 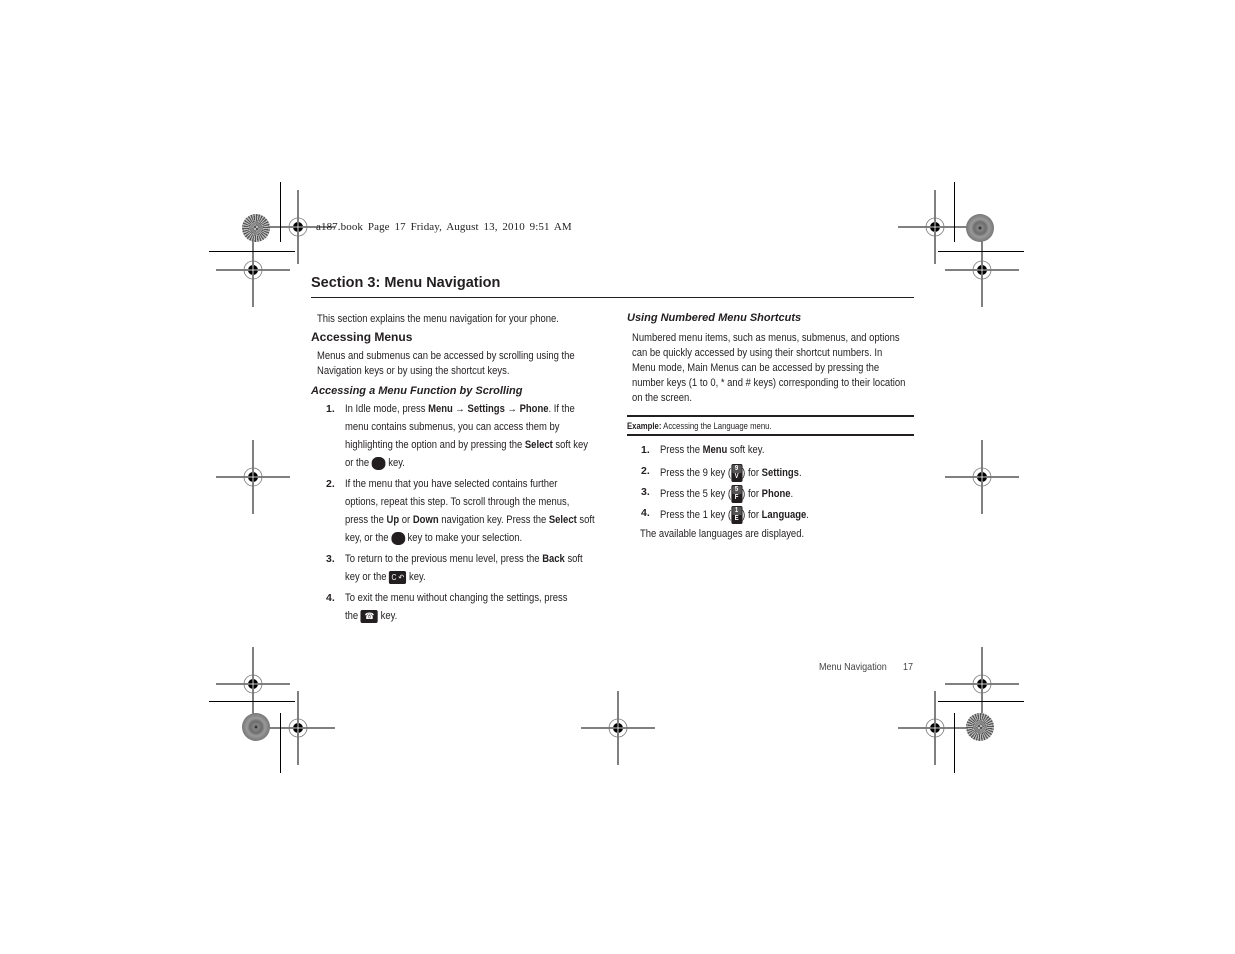 What do you see at coordinates (406, 520) in the screenshot?
I see `text: or` at bounding box center [406, 520].